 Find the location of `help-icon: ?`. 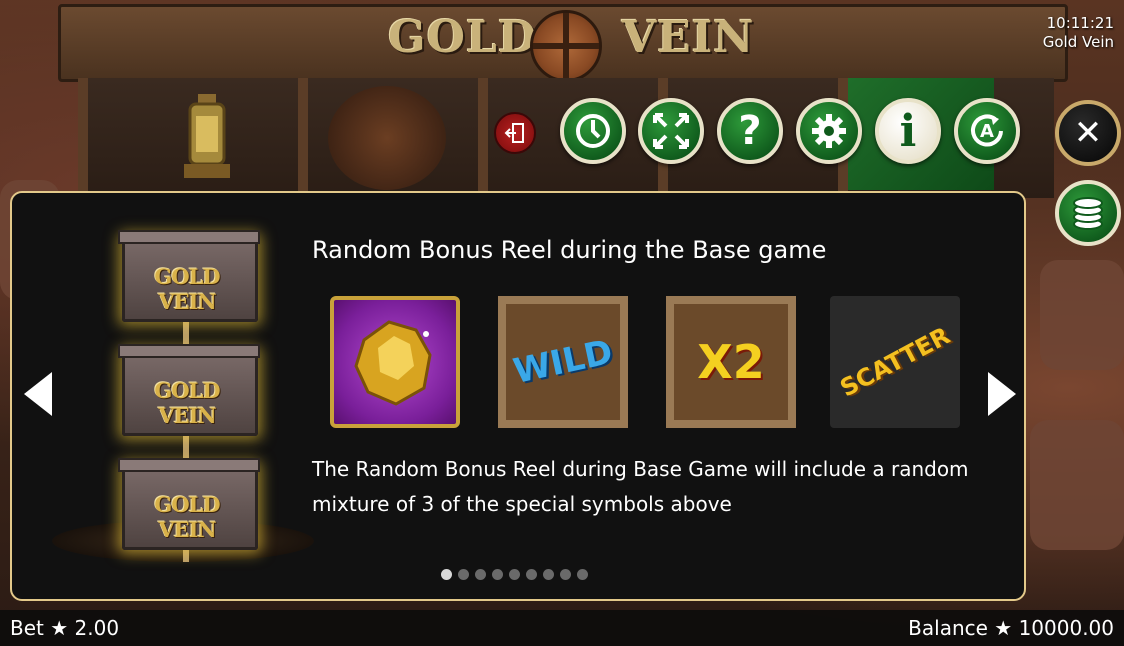

help-icon: ? is located at coordinates (750, 131).